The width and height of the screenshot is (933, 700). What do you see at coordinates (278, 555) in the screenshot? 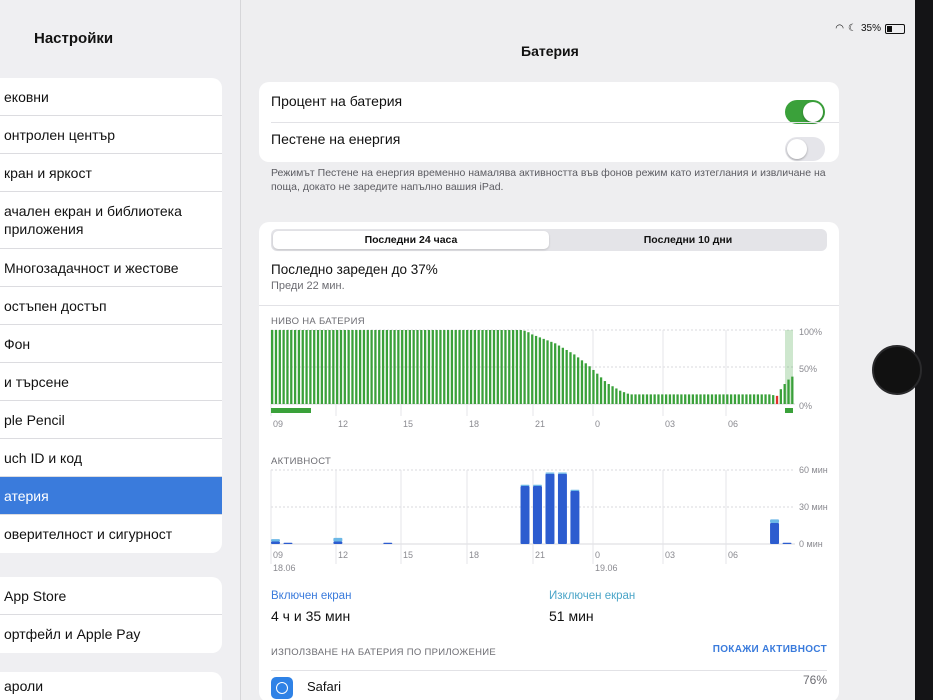
I see `x-tick-label: 09` at bounding box center [278, 555].